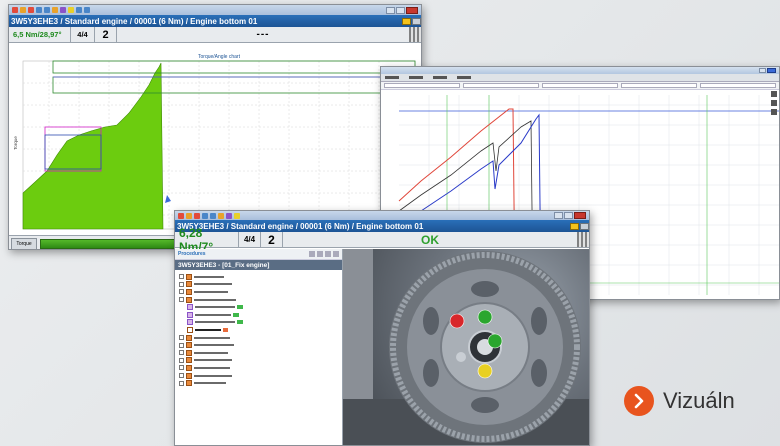 This screenshot has height=446, width=780. Describe the element at coordinates (466, 347) in the screenshot. I see `flywheel-image` at that location.